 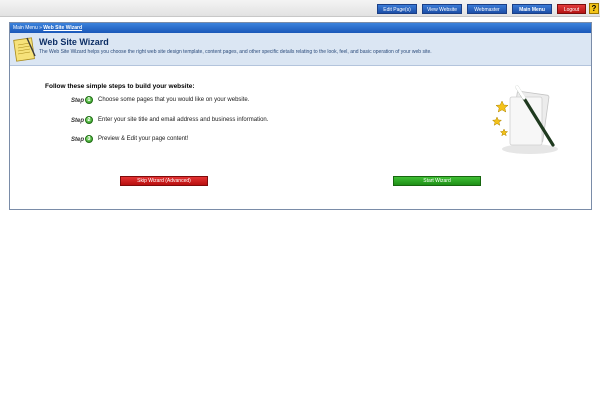 What do you see at coordinates (524, 119) in the screenshot?
I see `magic-wand-icon` at bounding box center [524, 119].